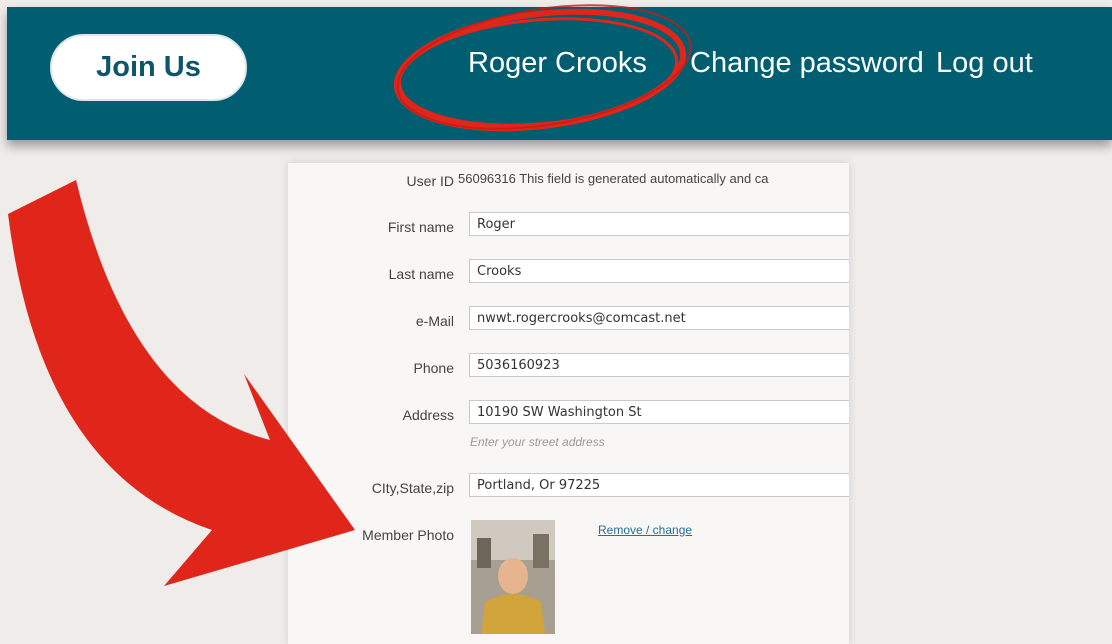 This screenshot has width=1112, height=644. What do you see at coordinates (659, 224) in the screenshot?
I see `first-name-field` at bounding box center [659, 224].